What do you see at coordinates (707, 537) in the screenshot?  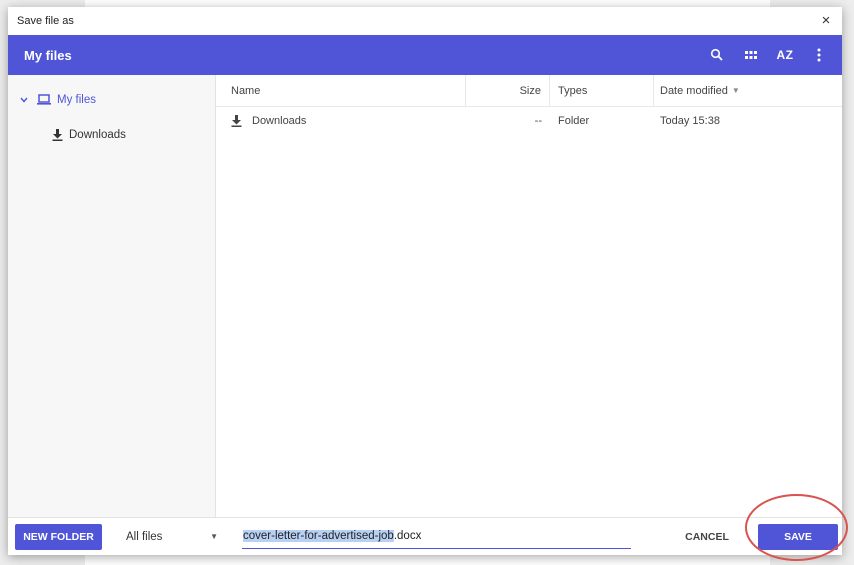 I see `cancel-button: CANCEL` at bounding box center [707, 537].